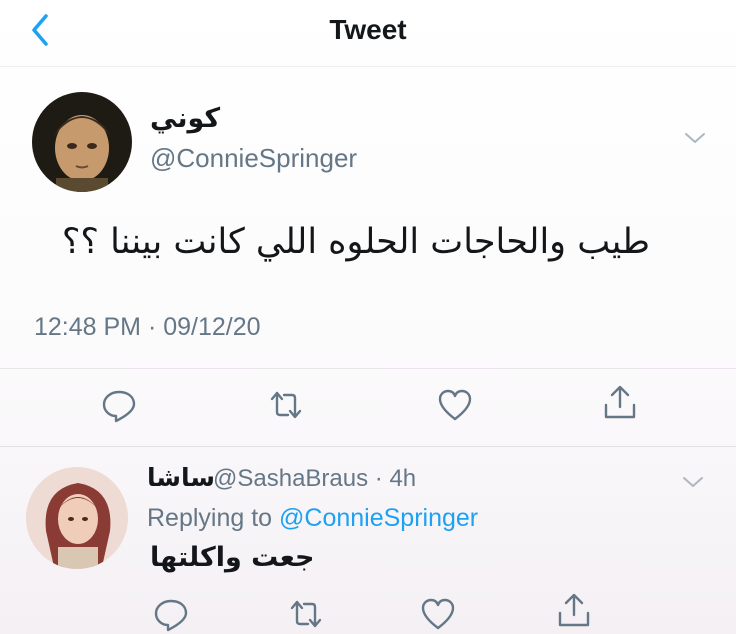 The height and width of the screenshot is (634, 736). Describe the element at coordinates (232, 557) in the screenshot. I see `reply-text: جعت واكلتها` at that location.